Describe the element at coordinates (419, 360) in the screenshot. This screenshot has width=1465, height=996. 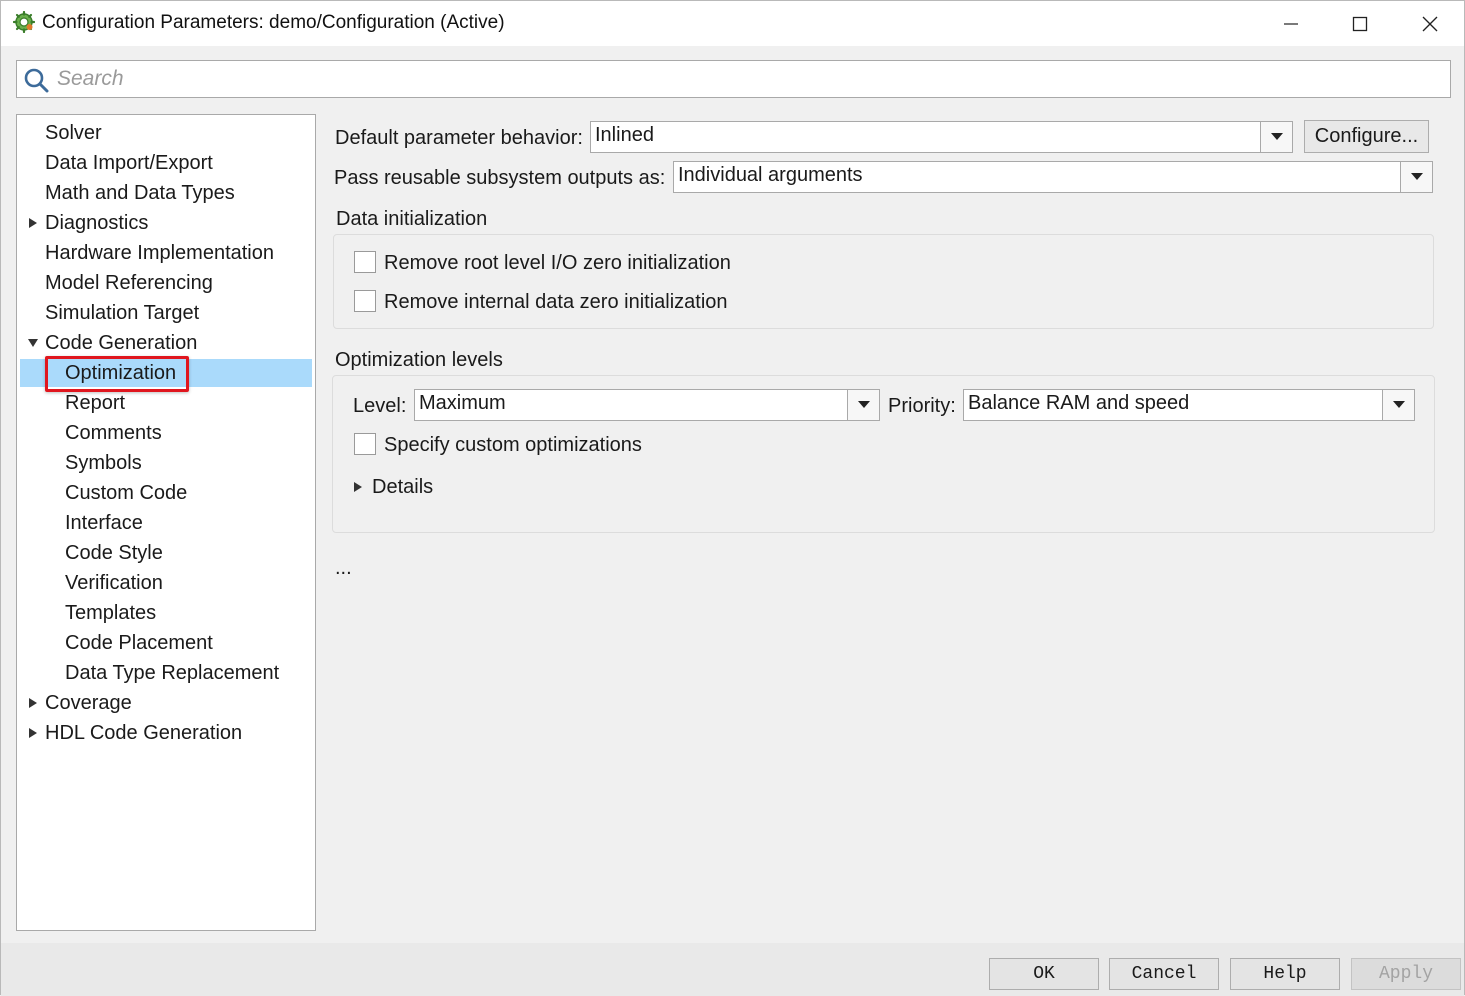
I see `opt-levels-heading: Optimization levels` at that location.